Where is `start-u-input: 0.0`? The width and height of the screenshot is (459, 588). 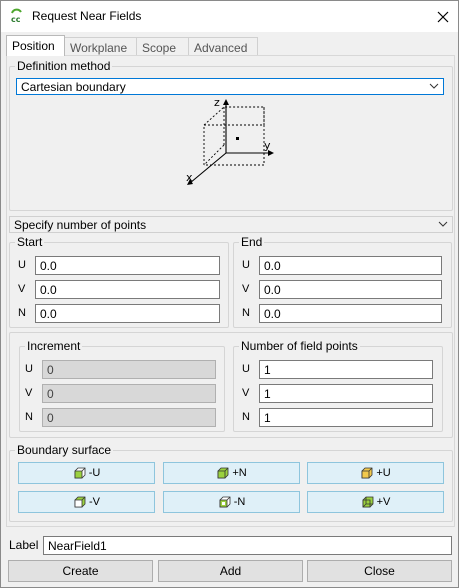 start-u-input: 0.0 is located at coordinates (127, 265).